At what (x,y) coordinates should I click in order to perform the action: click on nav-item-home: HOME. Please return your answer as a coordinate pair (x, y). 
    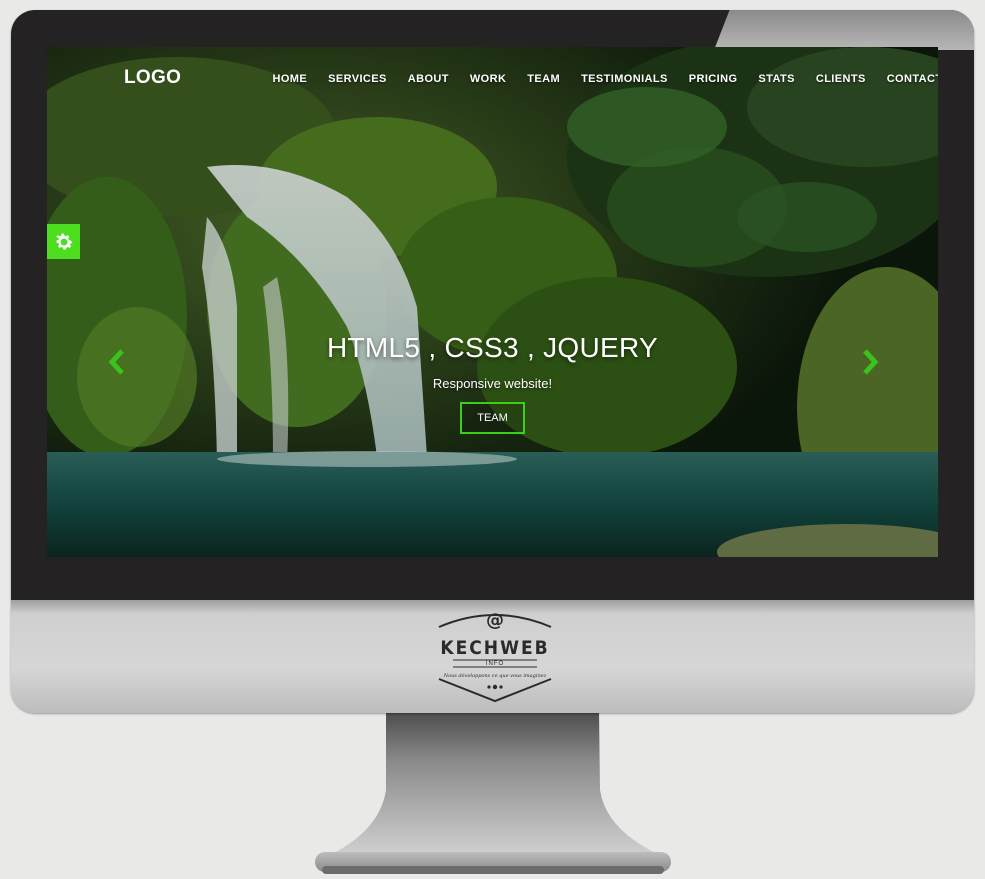
    Looking at the image, I should click on (290, 79).